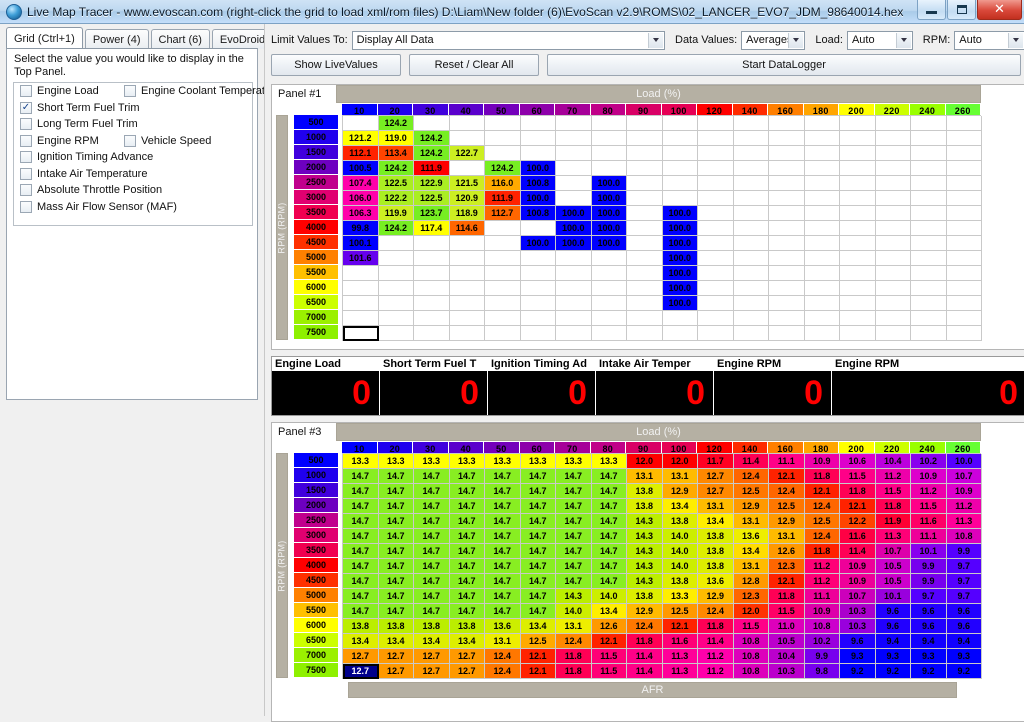 The image size is (1024, 722). Describe the element at coordinates (680, 611) in the screenshot. I see `heatmap-cell: 12.5` at that location.